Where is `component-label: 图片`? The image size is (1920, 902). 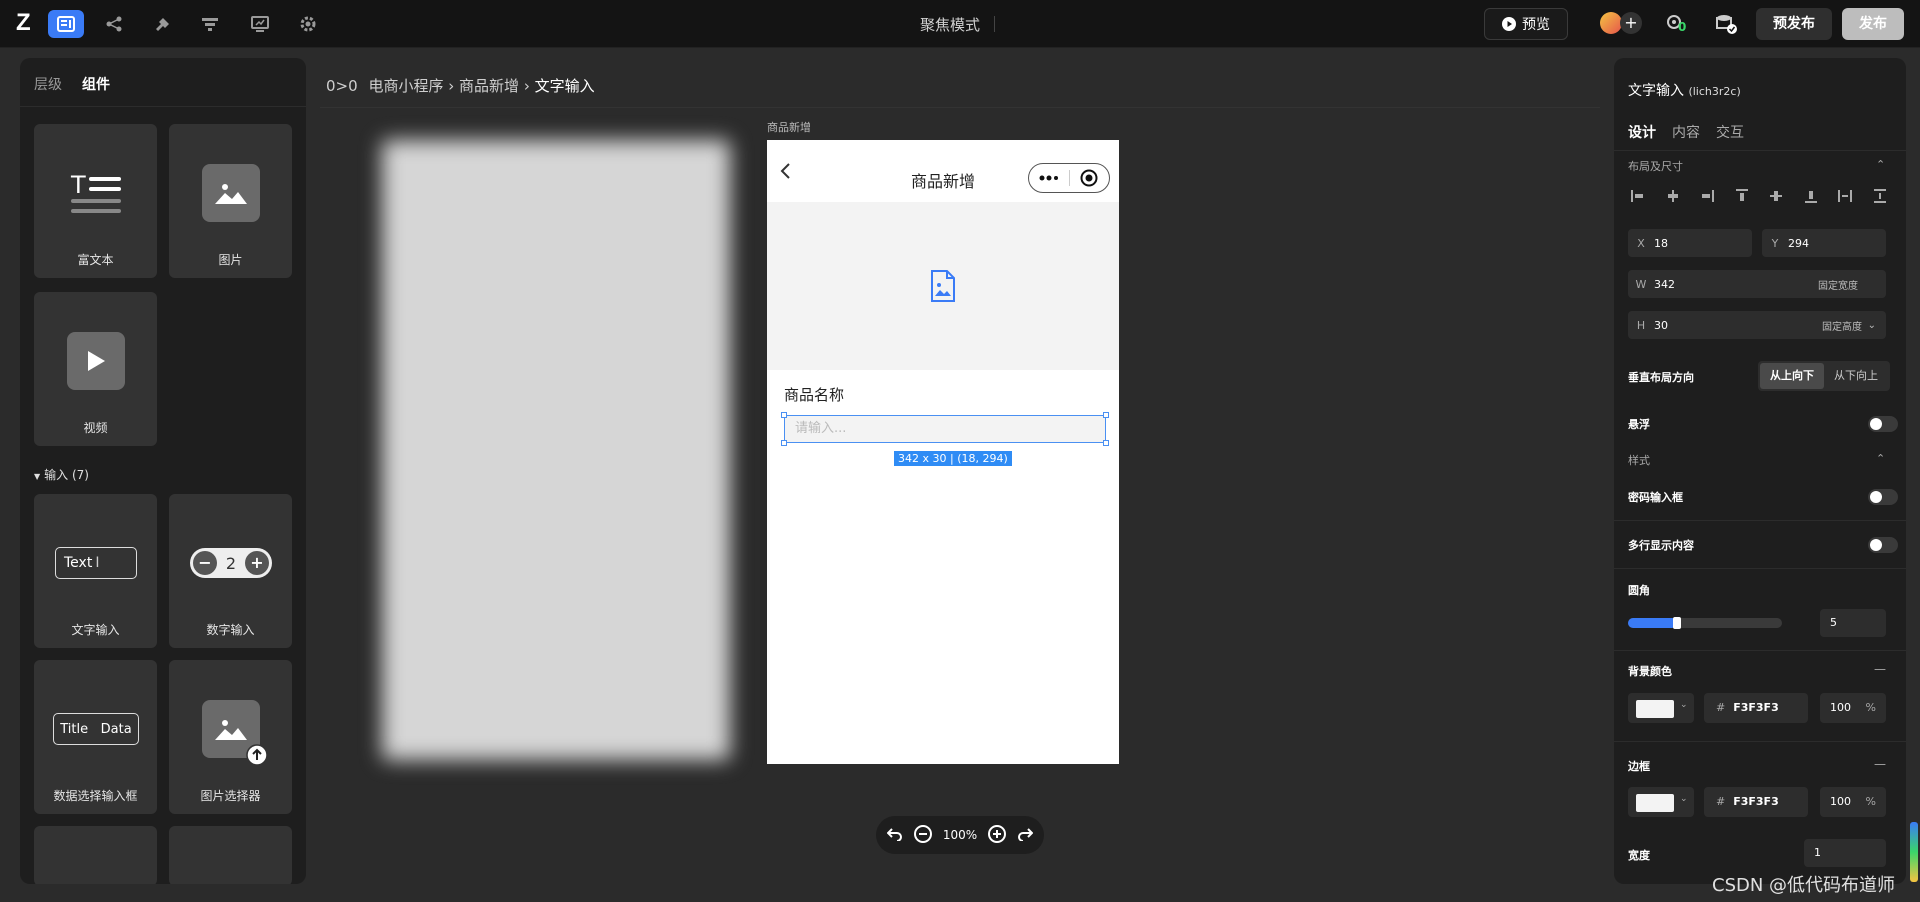 component-label: 图片 is located at coordinates (230, 260).